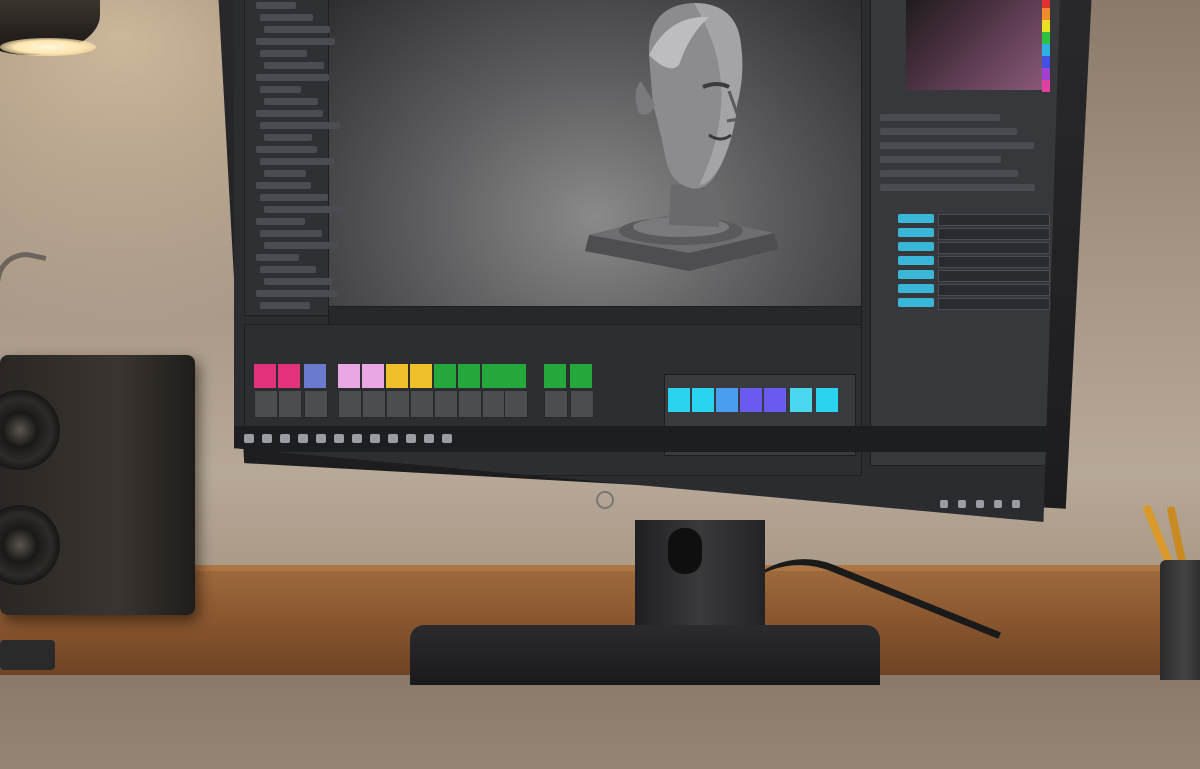  Describe the element at coordinates (976, 45) in the screenshot. I see `color-picker` at that location.